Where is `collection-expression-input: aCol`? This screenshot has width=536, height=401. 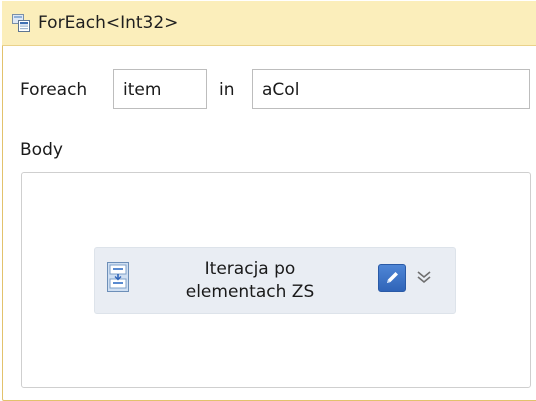
collection-expression-input: aCol is located at coordinates (391, 89).